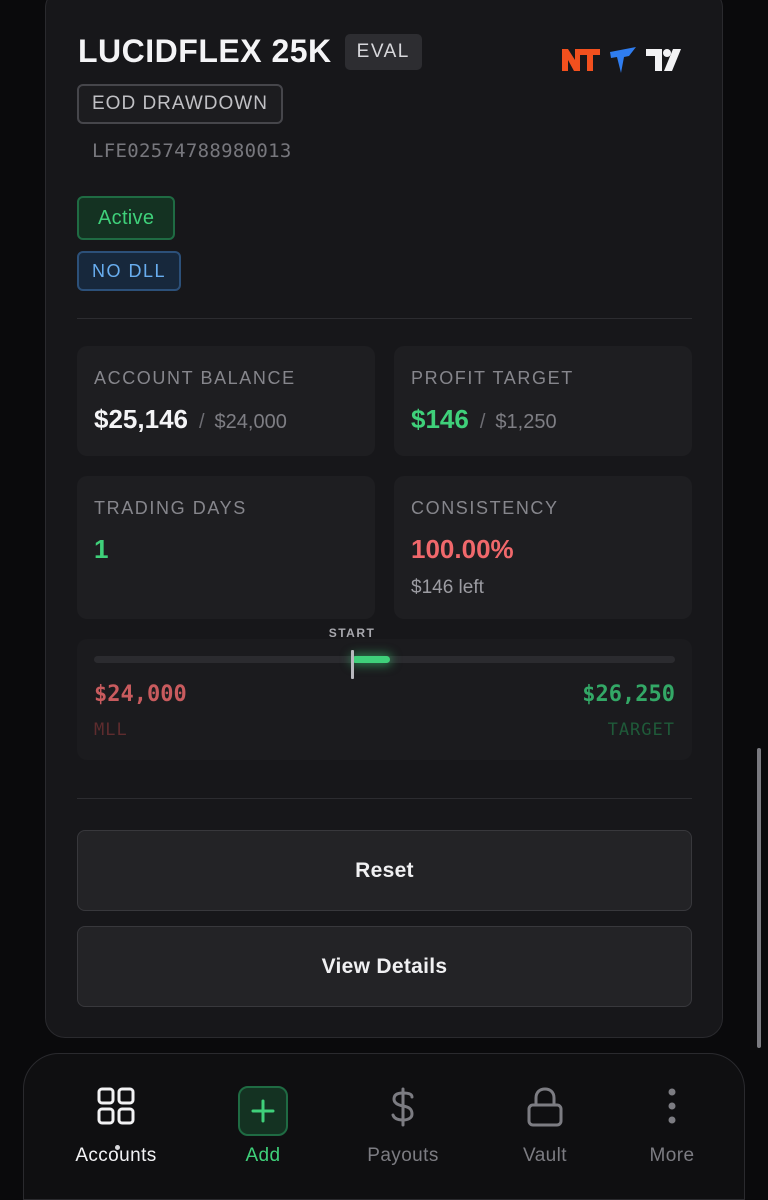  I want to click on profit-value-row: $146 / $1,250, so click(484, 419).